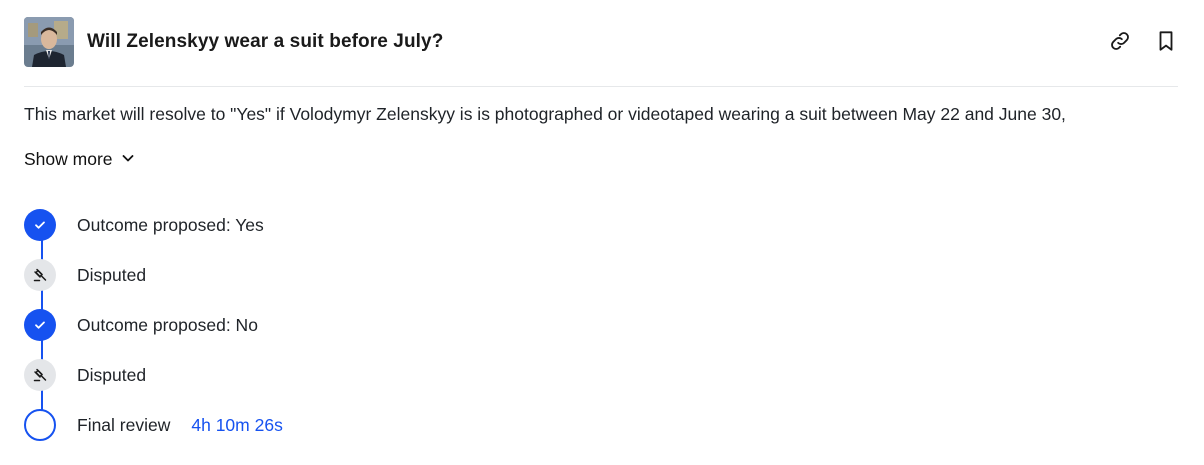 The width and height of the screenshot is (1204, 465). What do you see at coordinates (324, 425) in the screenshot?
I see `timeline-step: Final review 4h 10m 26s` at bounding box center [324, 425].